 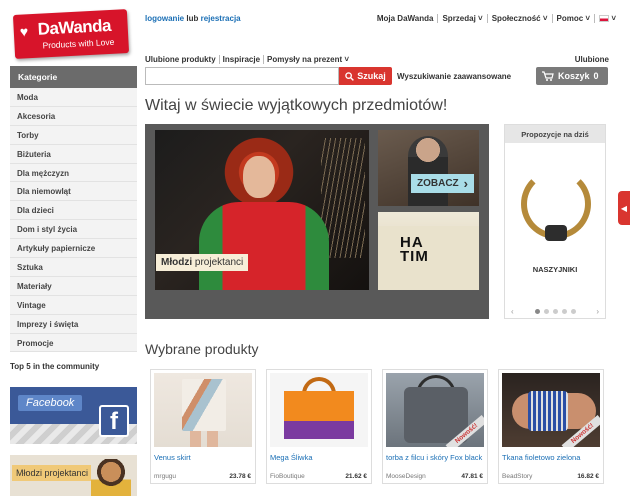 What do you see at coordinates (454, 76) in the screenshot?
I see `advanced-search-link: Wyszukiwanie zaawansowane` at bounding box center [454, 76].